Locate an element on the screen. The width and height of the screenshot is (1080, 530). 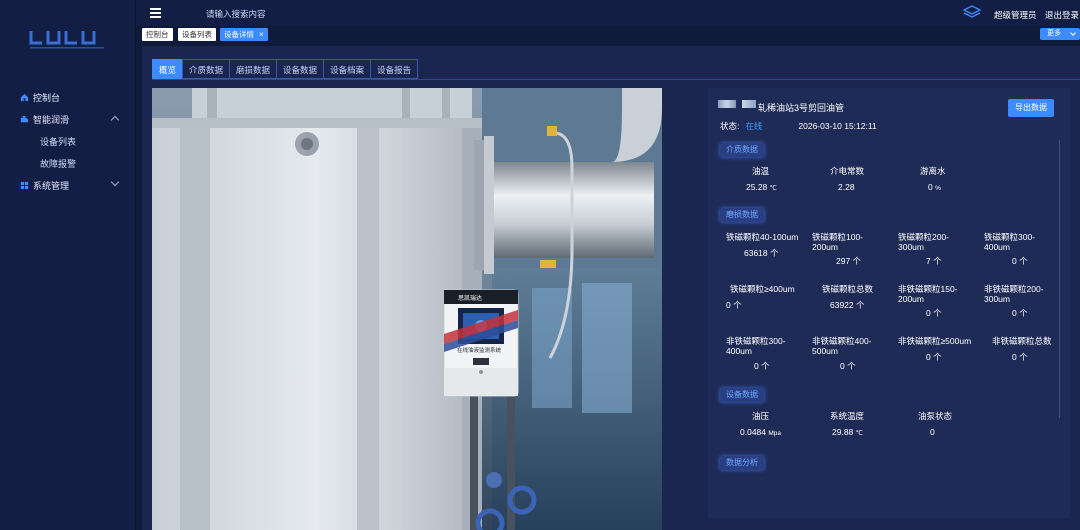
tab-overview: 概览 is located at coordinates (167, 69).